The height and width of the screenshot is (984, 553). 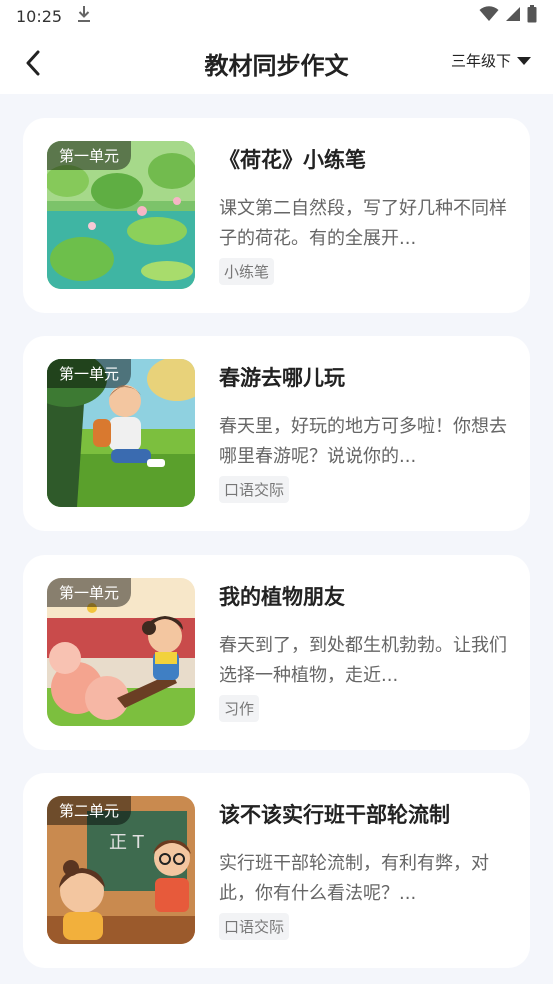 I want to click on status-icons, so click(x=508, y=16).